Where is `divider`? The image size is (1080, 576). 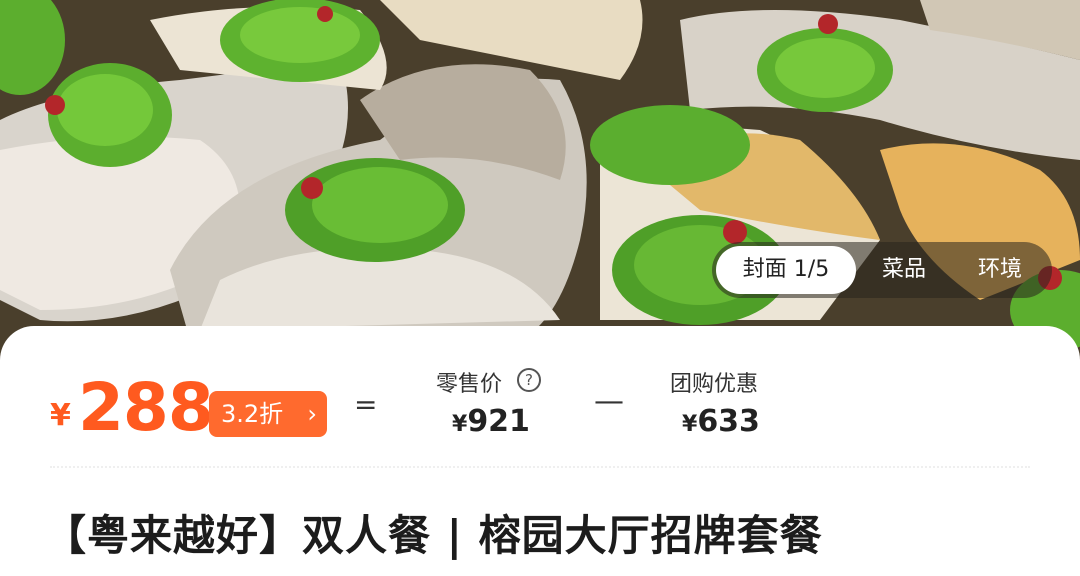 divider is located at coordinates (540, 467).